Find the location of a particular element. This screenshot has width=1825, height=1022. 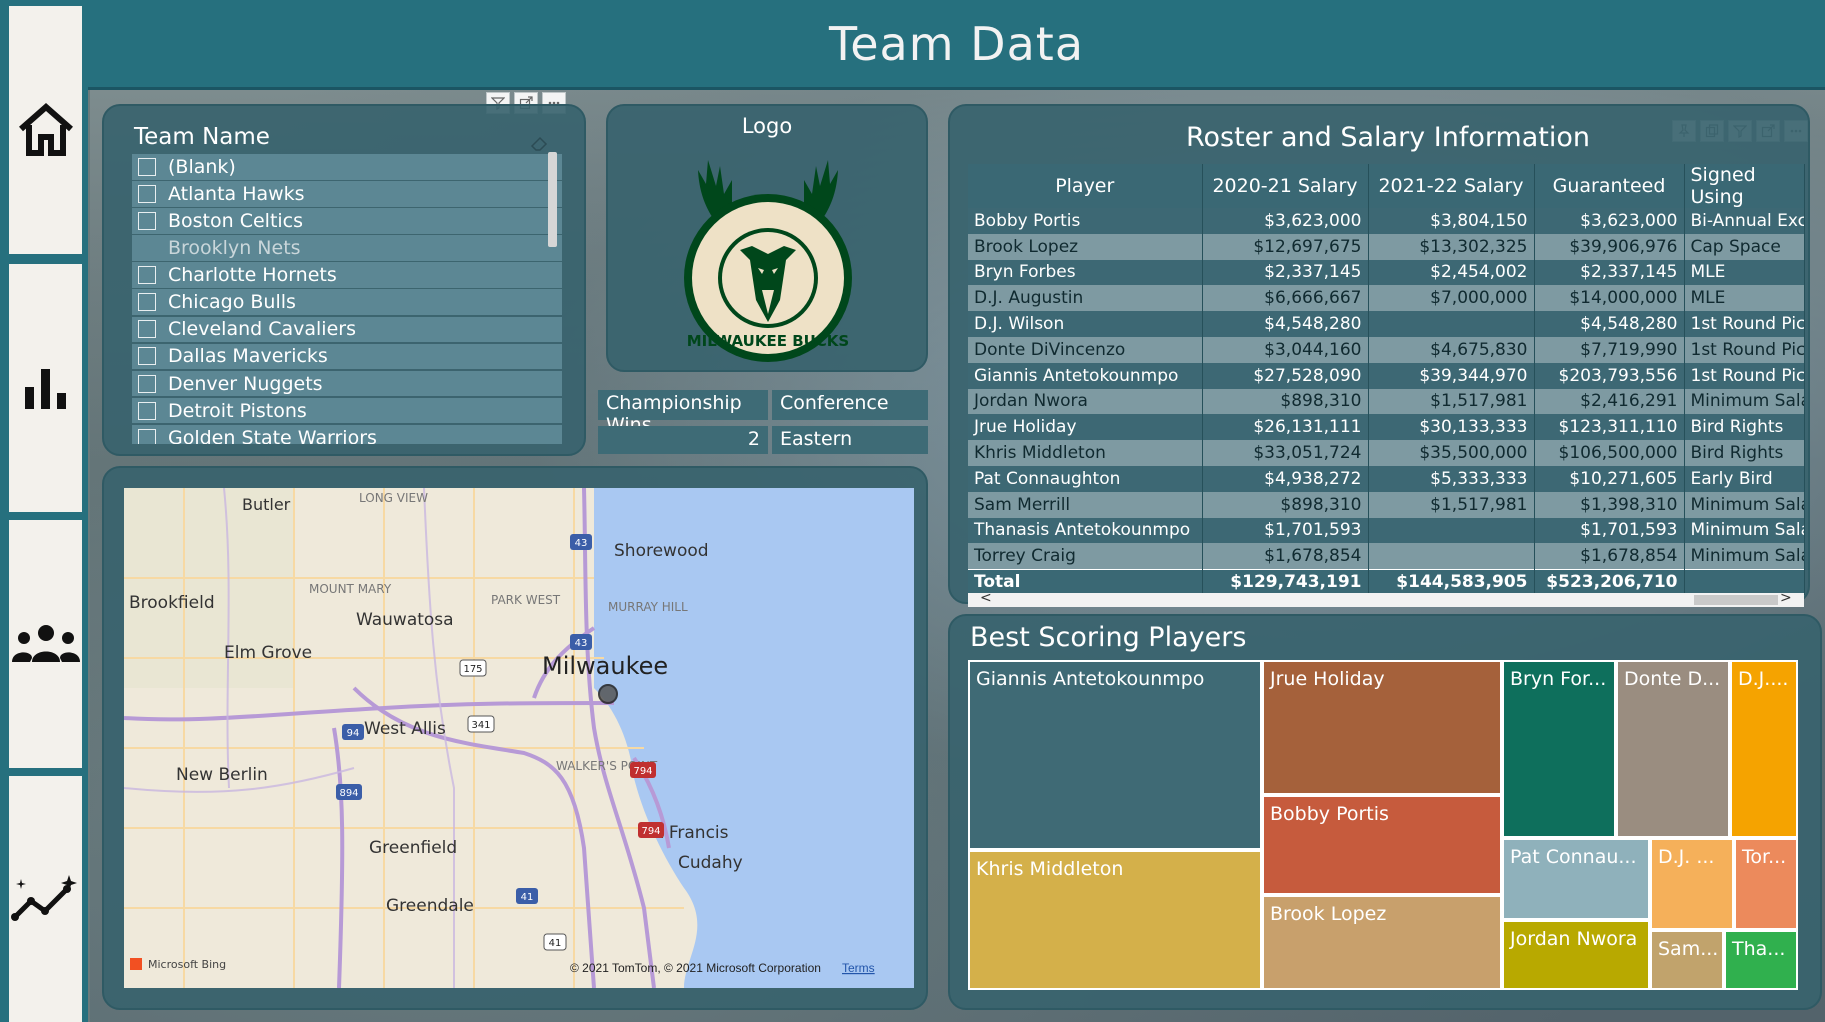

svg-text: 41 is located at coordinates (555, 943).